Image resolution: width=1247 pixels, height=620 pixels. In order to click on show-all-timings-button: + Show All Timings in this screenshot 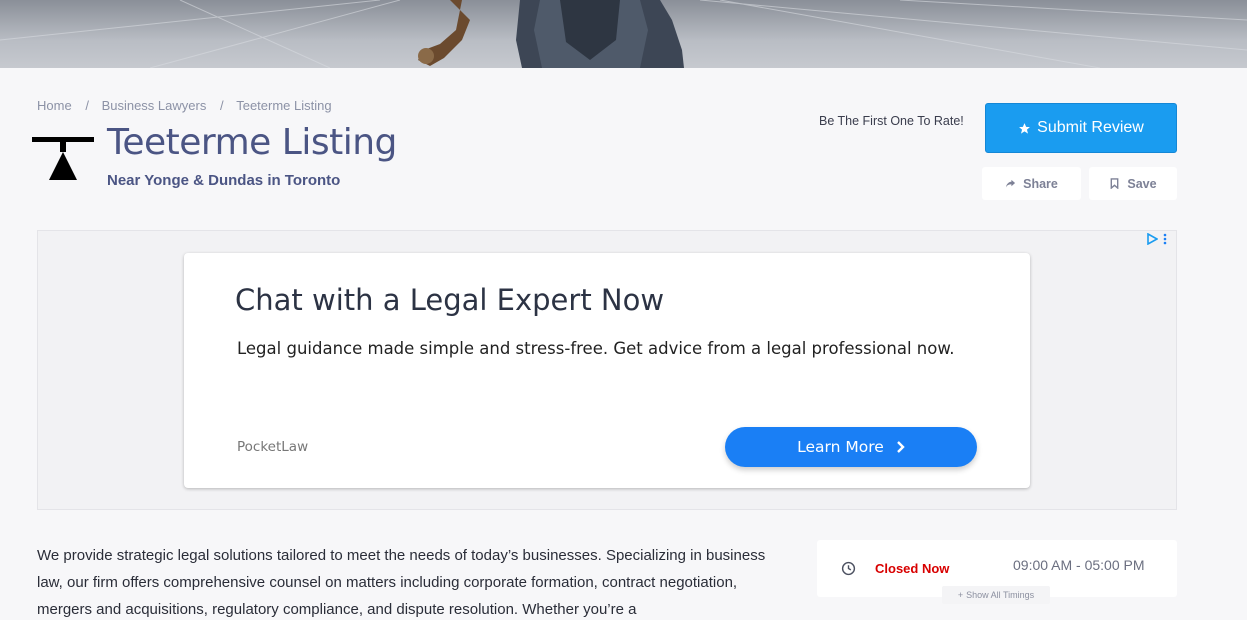, I will do `click(996, 595)`.